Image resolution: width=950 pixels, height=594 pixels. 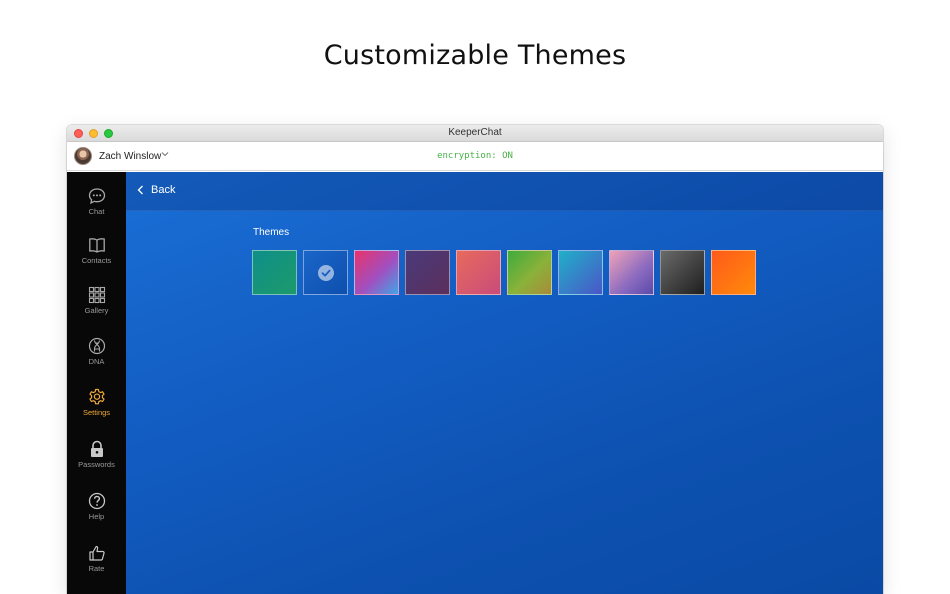 I want to click on book-icon, so click(x=96, y=245).